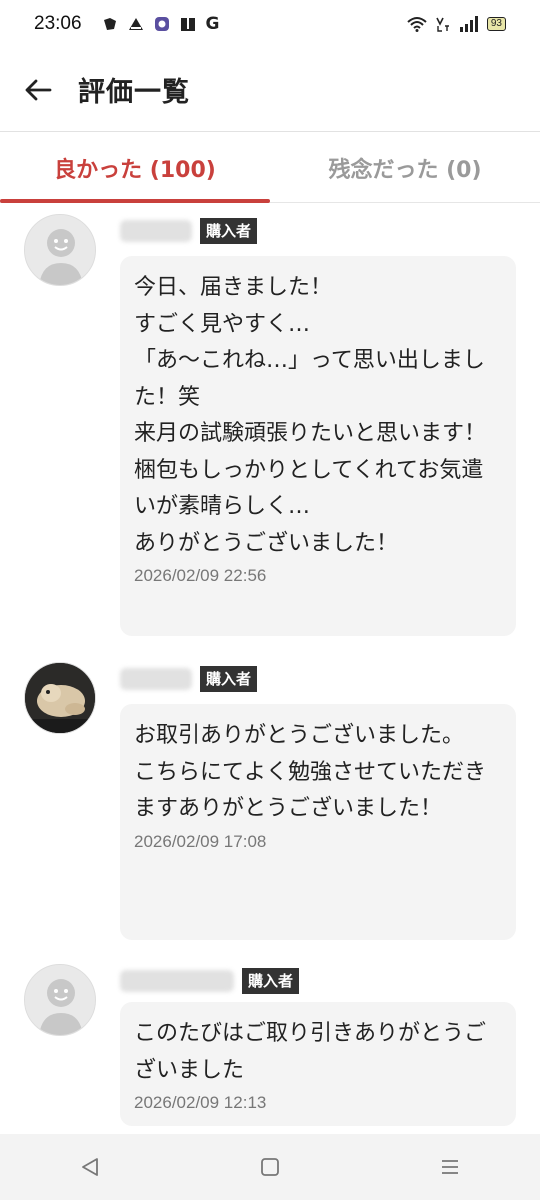 This screenshot has width=540, height=1200. Describe the element at coordinates (134, 92) in the screenshot. I see `page-title: 評価一覧` at that location.